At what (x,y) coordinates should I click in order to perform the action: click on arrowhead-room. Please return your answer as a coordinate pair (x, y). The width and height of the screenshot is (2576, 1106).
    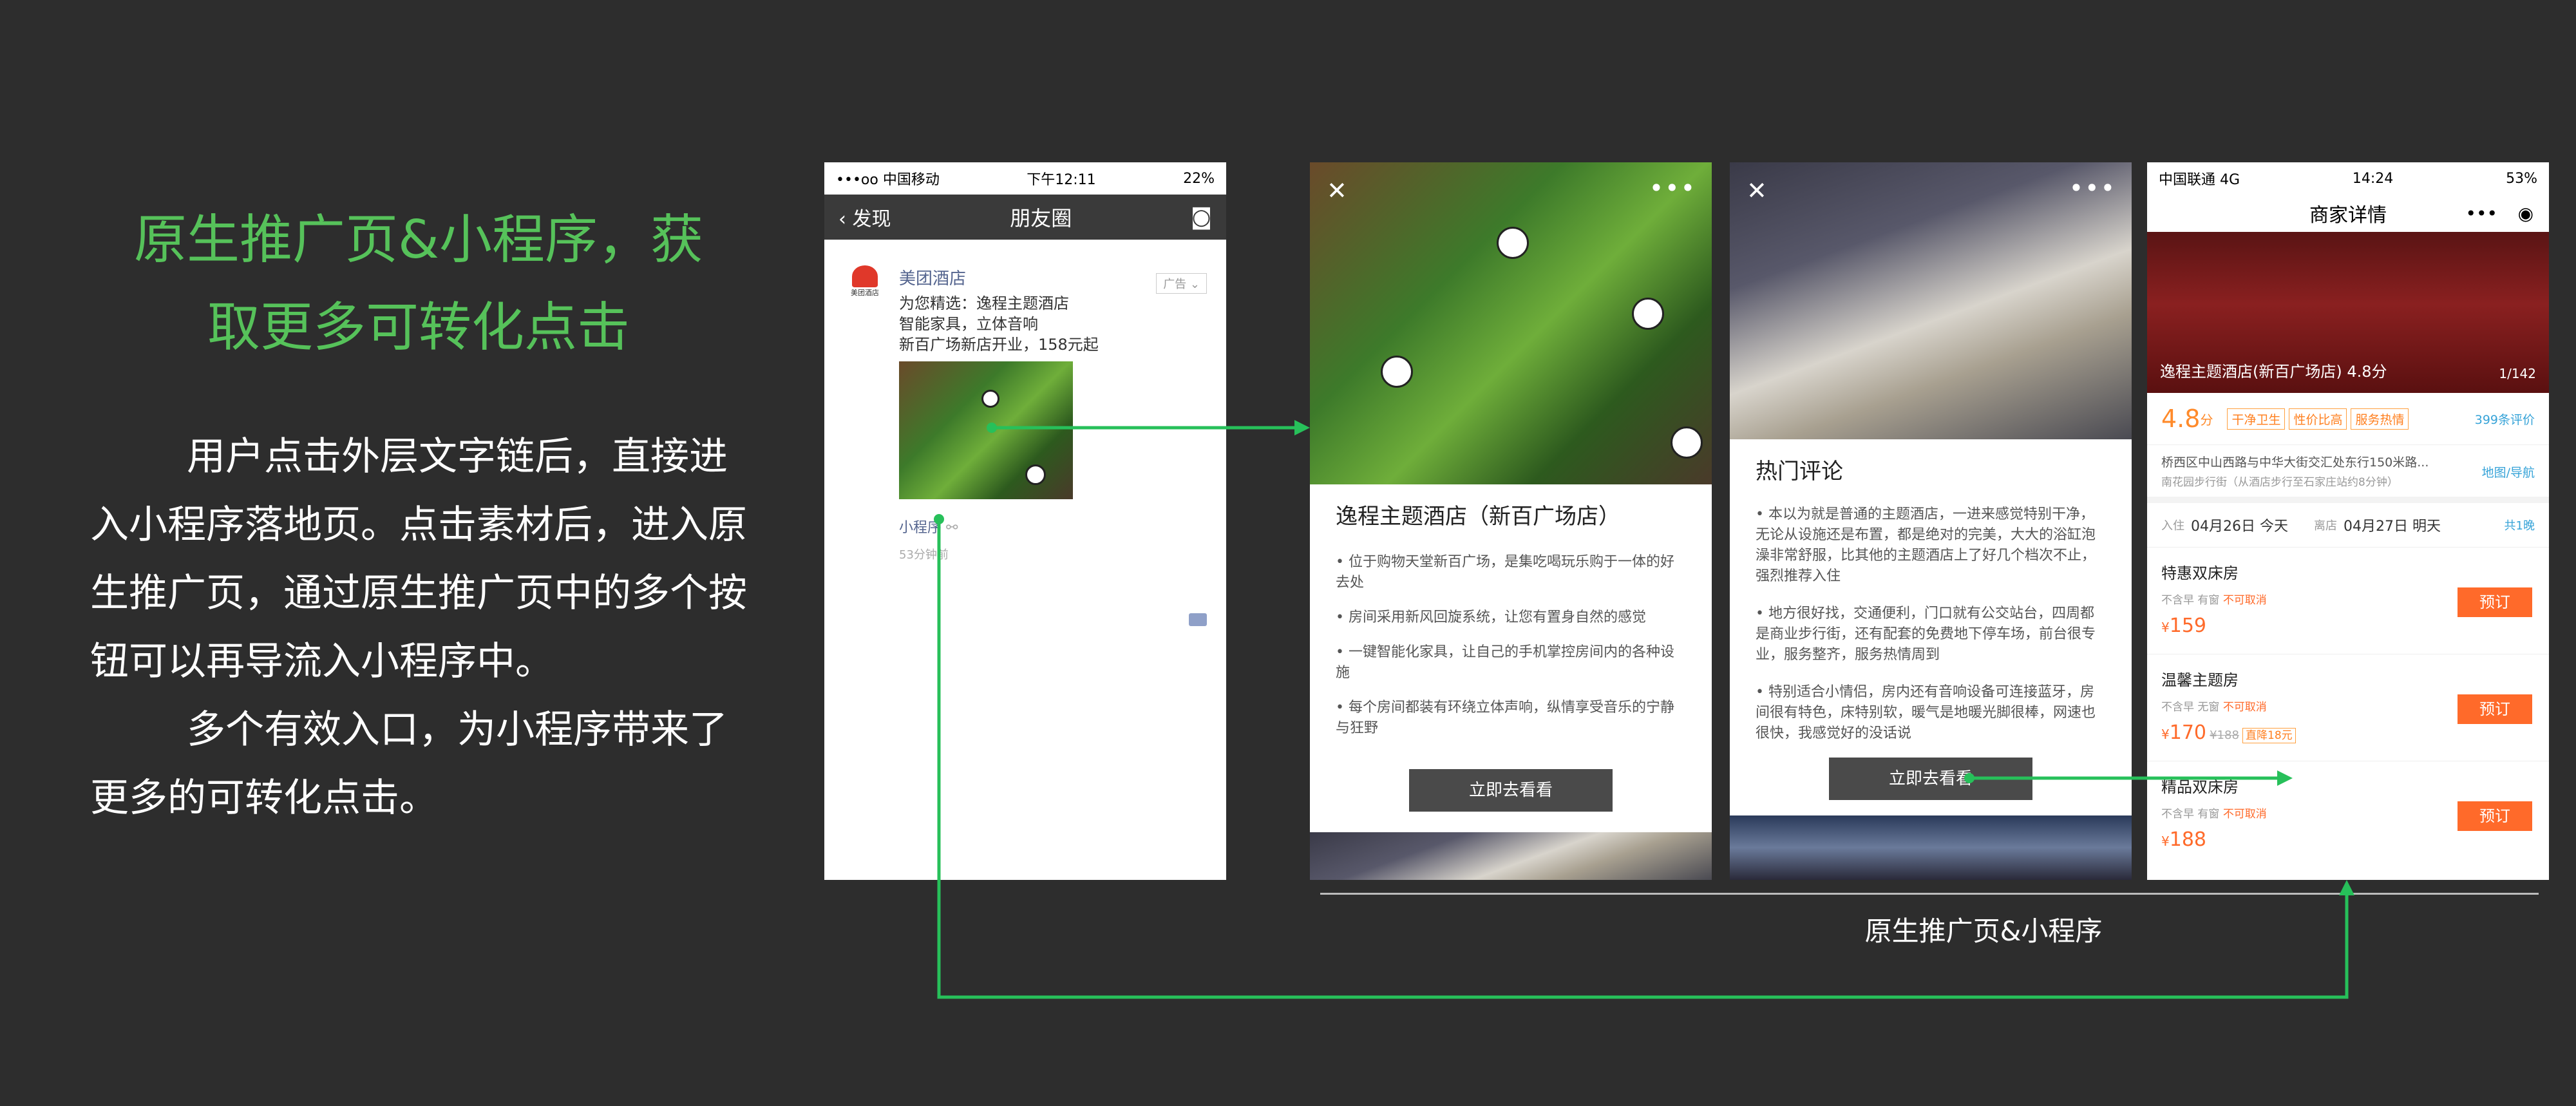
    Looking at the image, I should click on (2285, 778).